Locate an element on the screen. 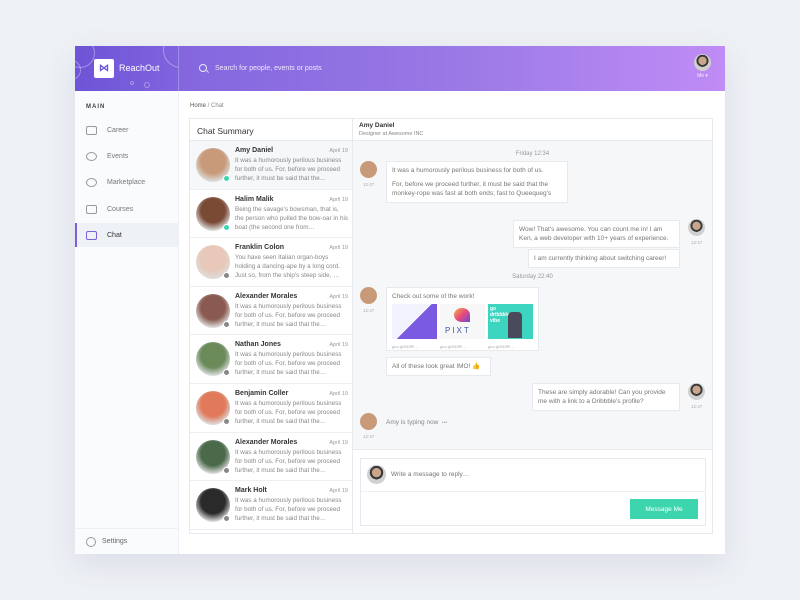 This screenshot has height=600, width=800. sidebar-item-career: Career is located at coordinates (126, 130).